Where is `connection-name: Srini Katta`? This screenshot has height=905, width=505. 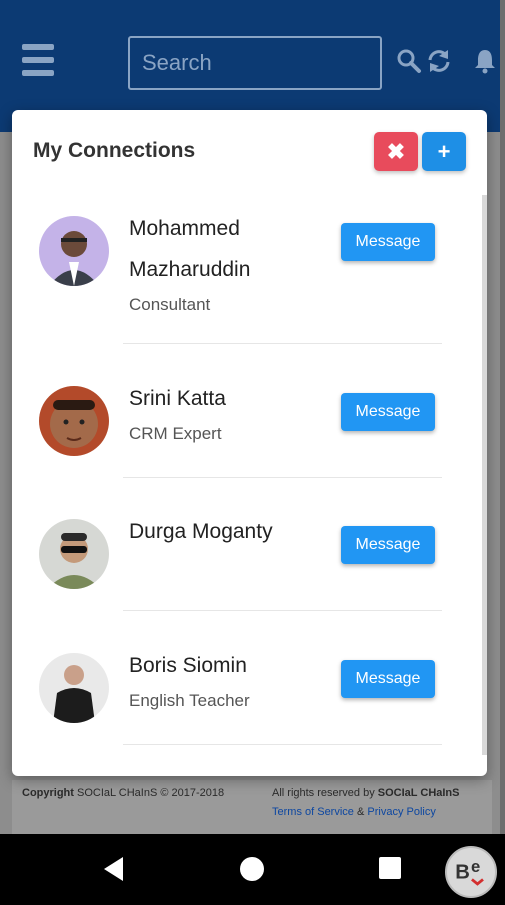
connection-name: Srini Katta is located at coordinates (224, 398).